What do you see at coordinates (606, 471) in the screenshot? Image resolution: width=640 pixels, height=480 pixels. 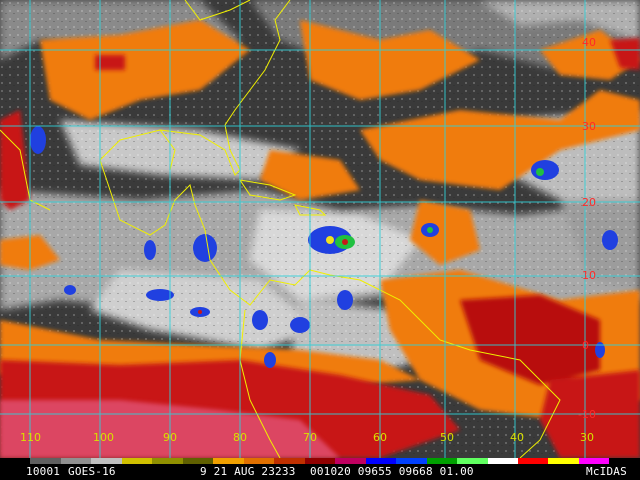 I see `status-software: McIDAS` at bounding box center [606, 471].